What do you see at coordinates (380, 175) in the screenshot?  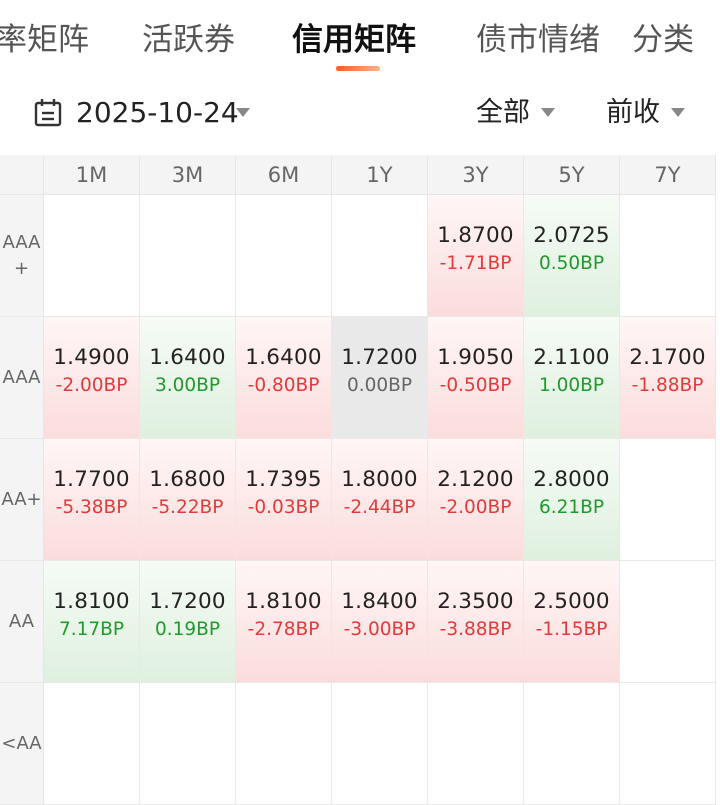 I see `column-header-1y: 1Y` at bounding box center [380, 175].